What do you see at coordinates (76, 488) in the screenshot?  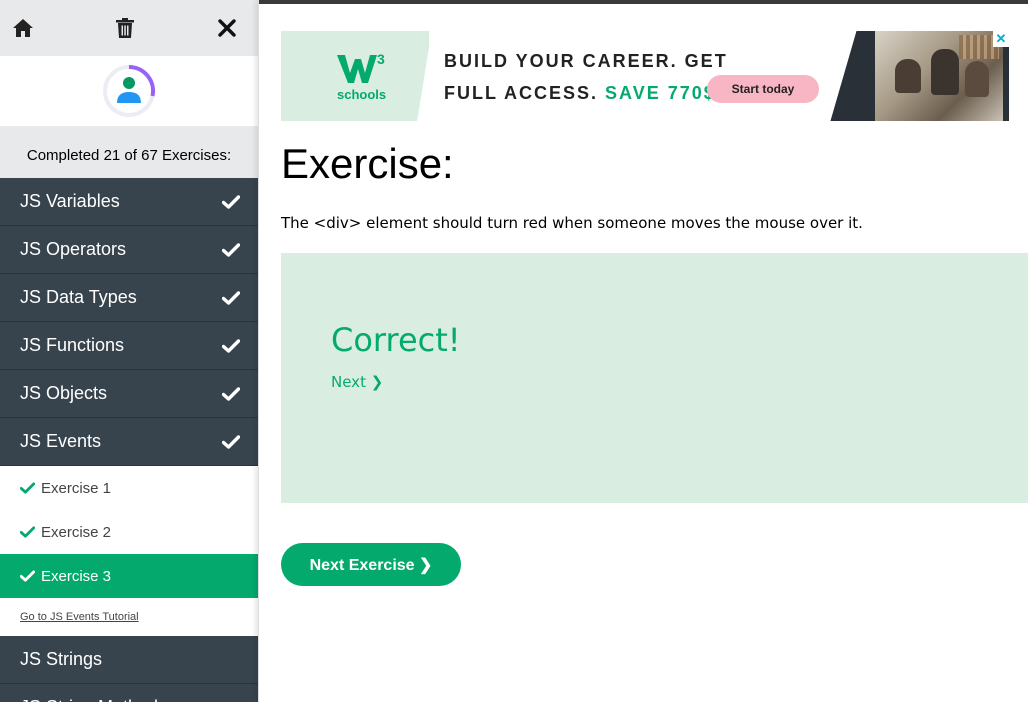 I see `exercise-label: Exercise 1` at bounding box center [76, 488].